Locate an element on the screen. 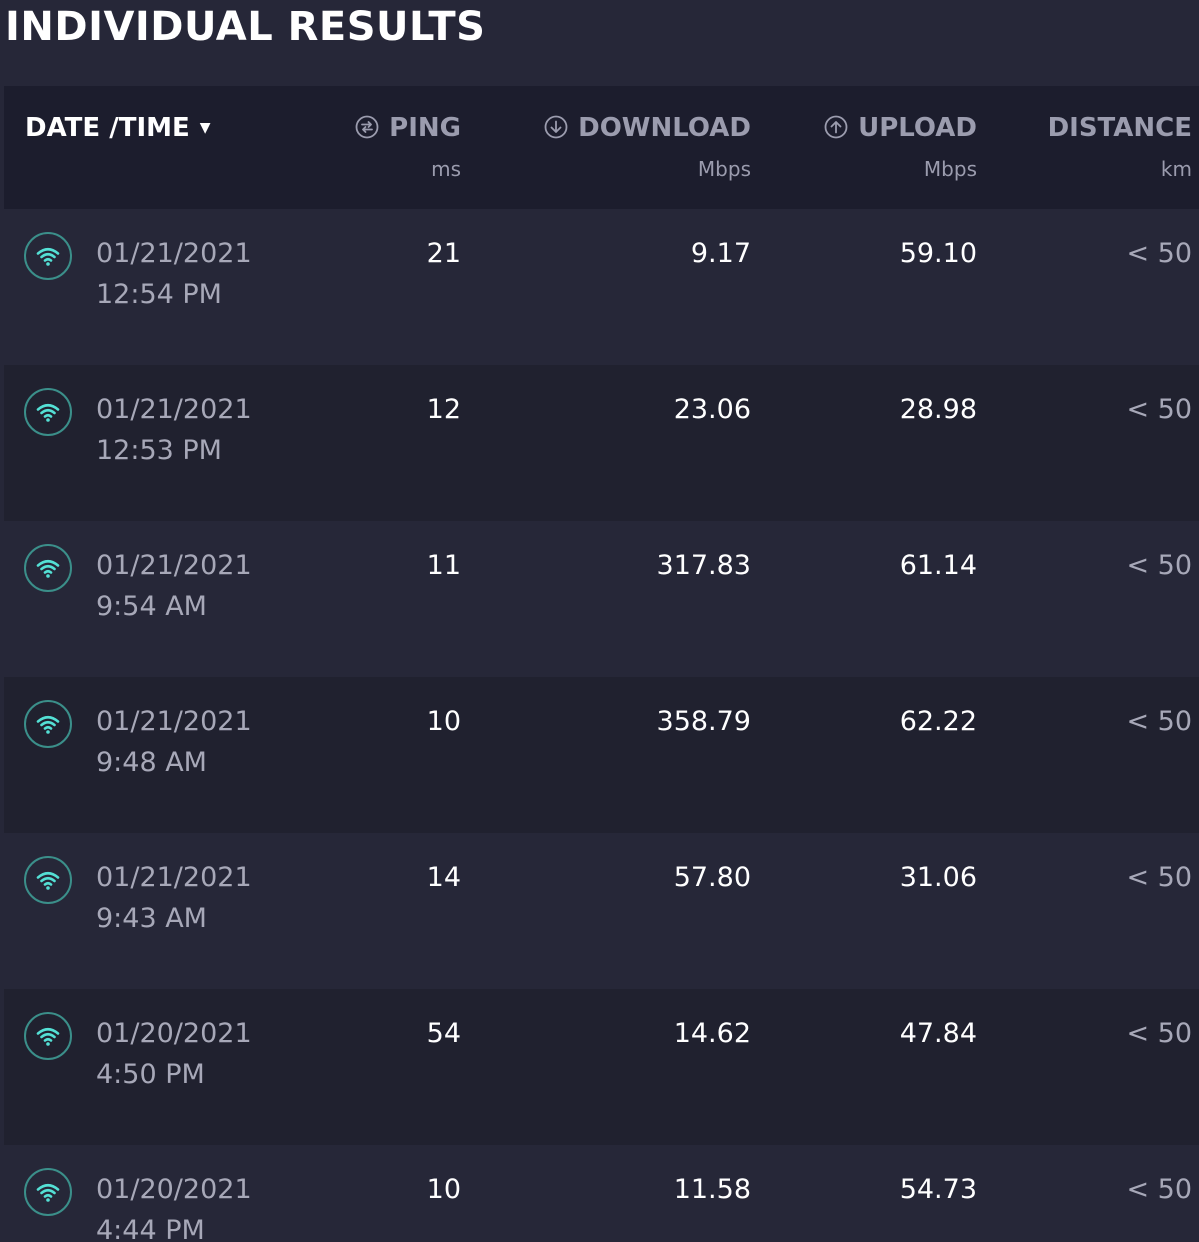  column-header-download: DOWNLOAD Mbps is located at coordinates (612, 147).